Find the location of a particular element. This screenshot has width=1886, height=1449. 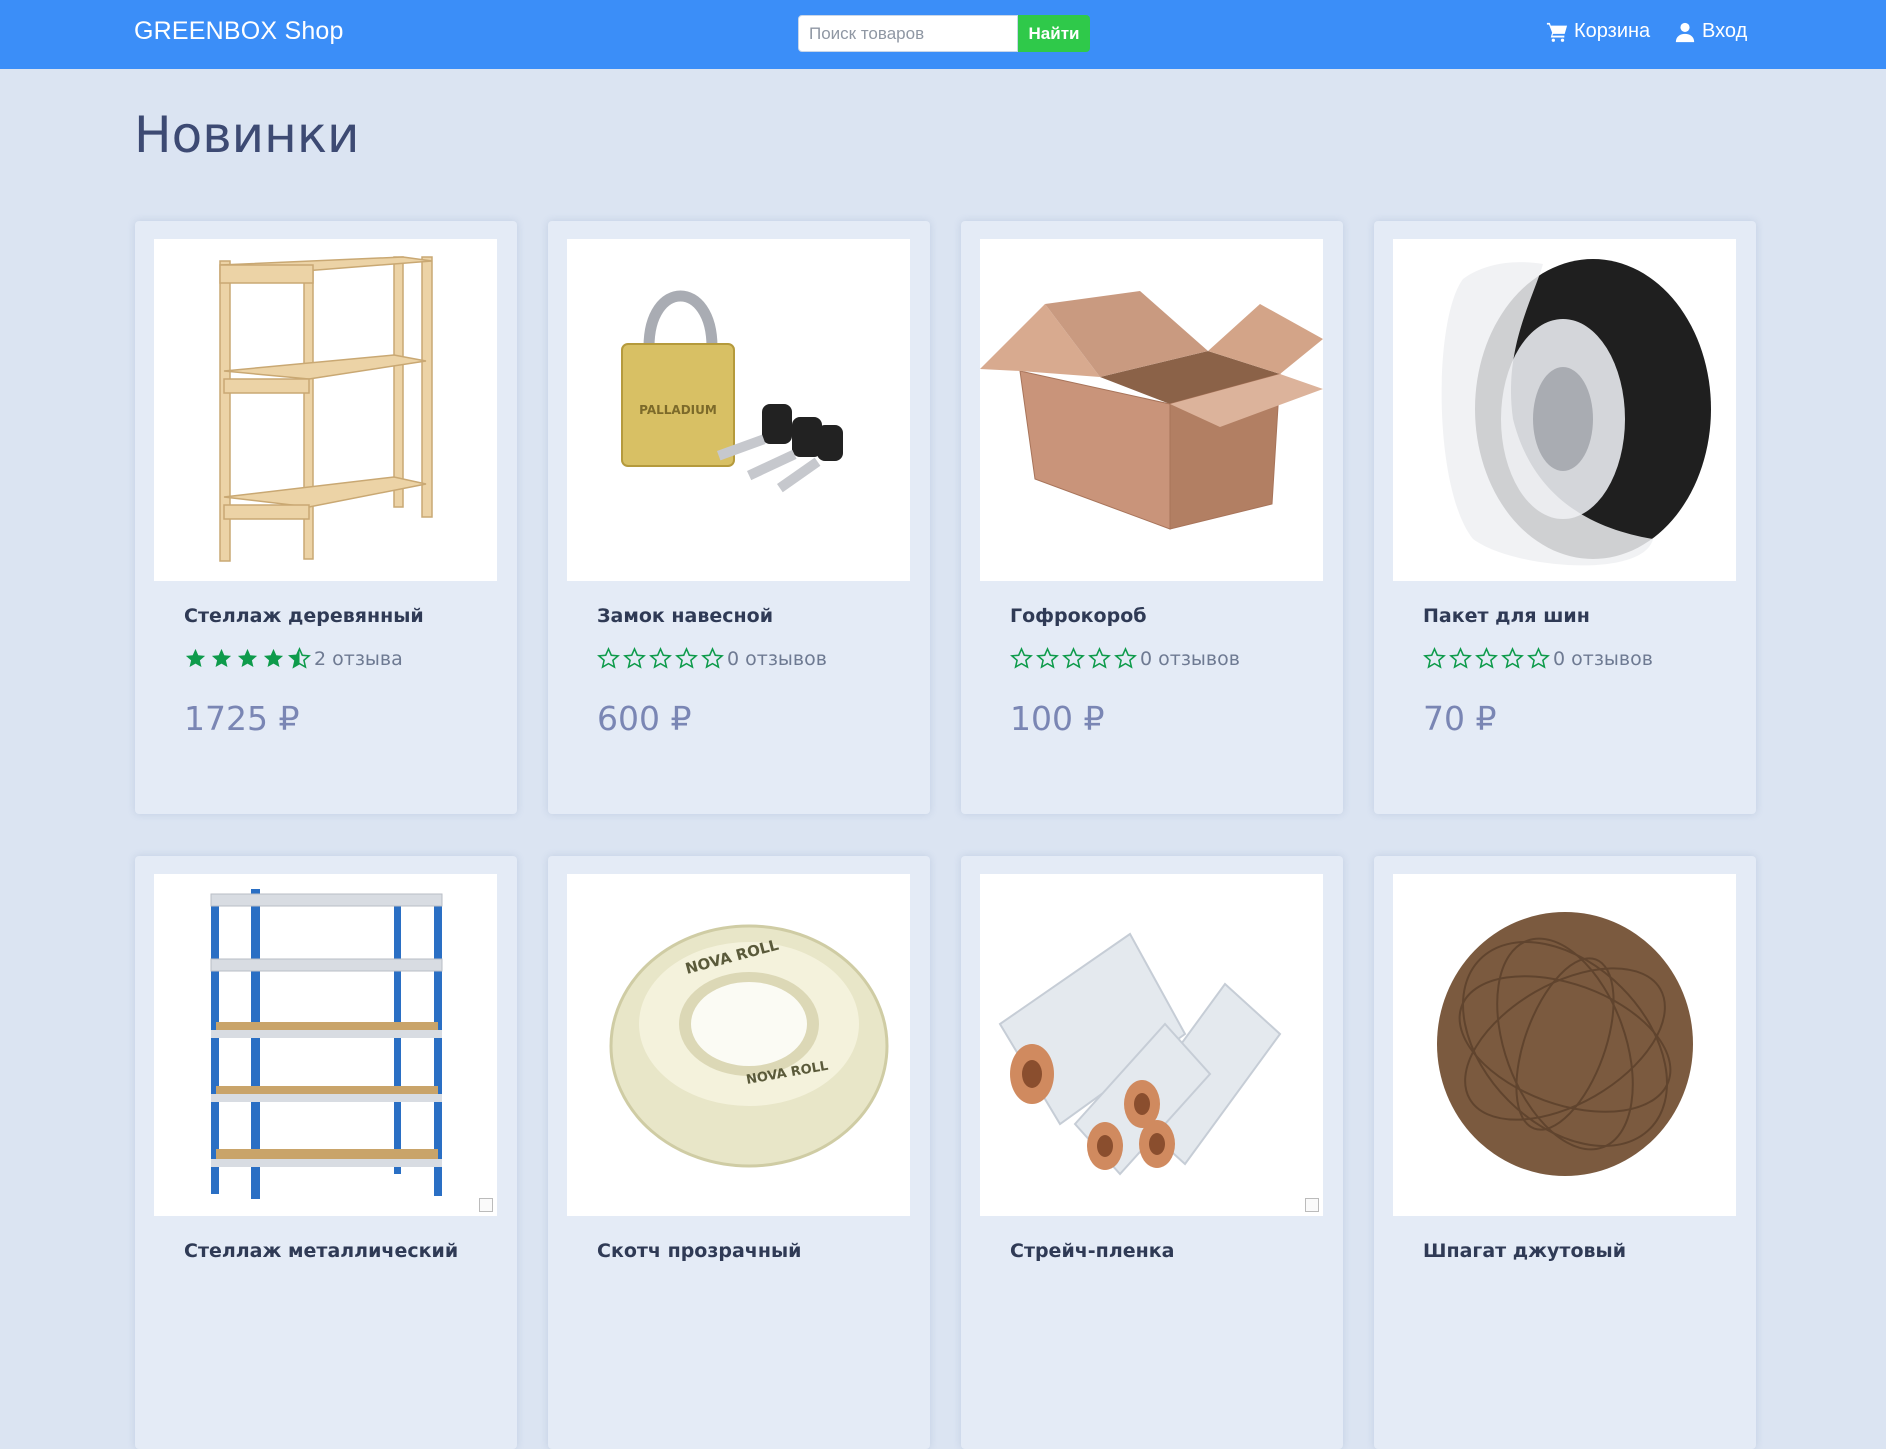

jute-twine-image is located at coordinates (1565, 1044).